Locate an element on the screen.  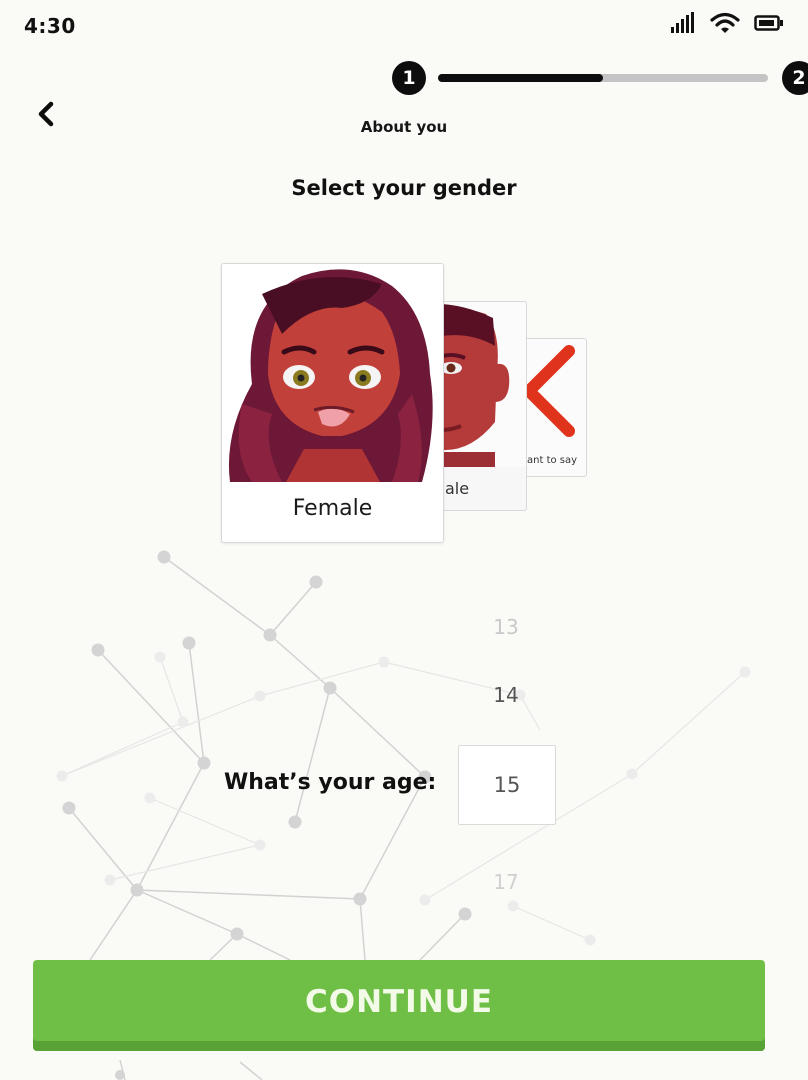
gender-label-female: Female is located at coordinates (332, 508).